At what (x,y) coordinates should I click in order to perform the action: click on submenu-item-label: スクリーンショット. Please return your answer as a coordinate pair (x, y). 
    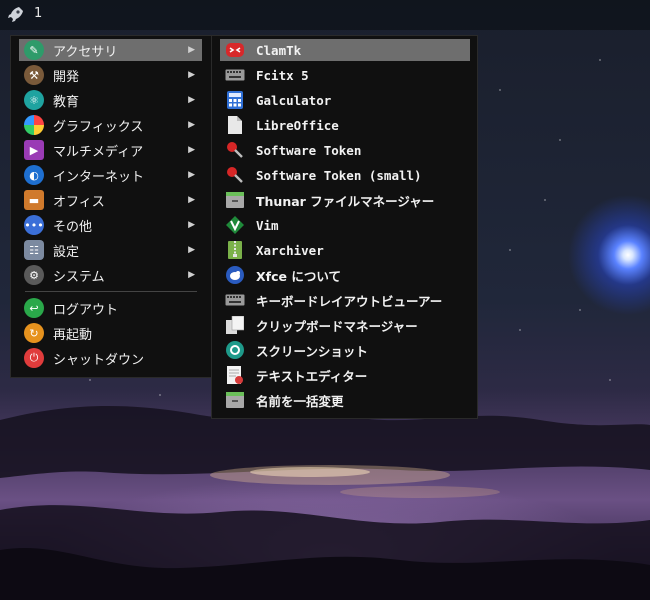
    Looking at the image, I should click on (312, 351).